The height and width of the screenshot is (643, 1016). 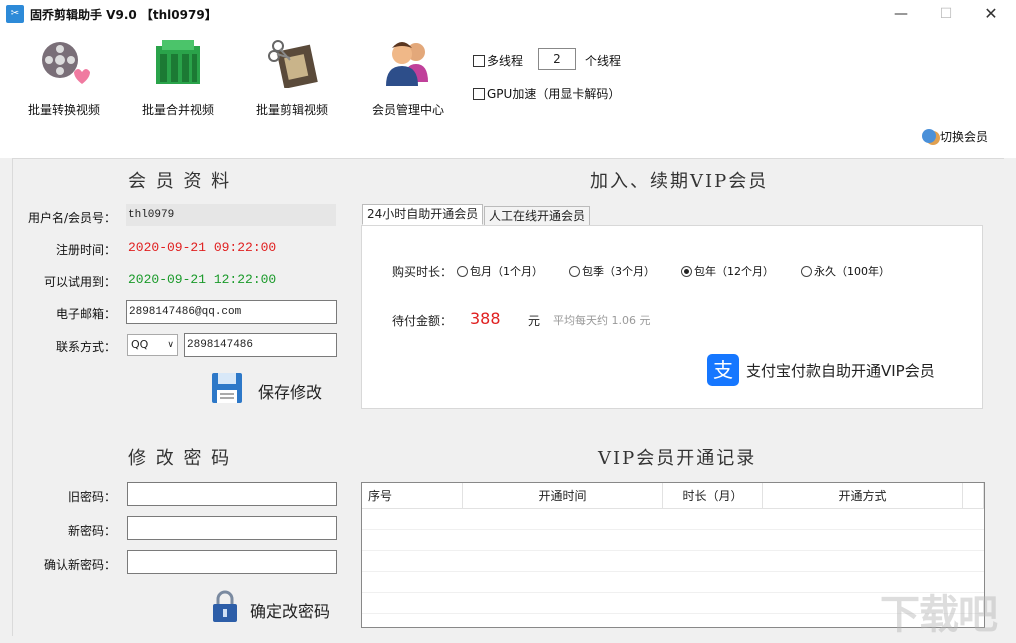 What do you see at coordinates (202, 279) in the screenshot?
I see `trial-until-value: 2020-09-21 12:22:00` at bounding box center [202, 279].